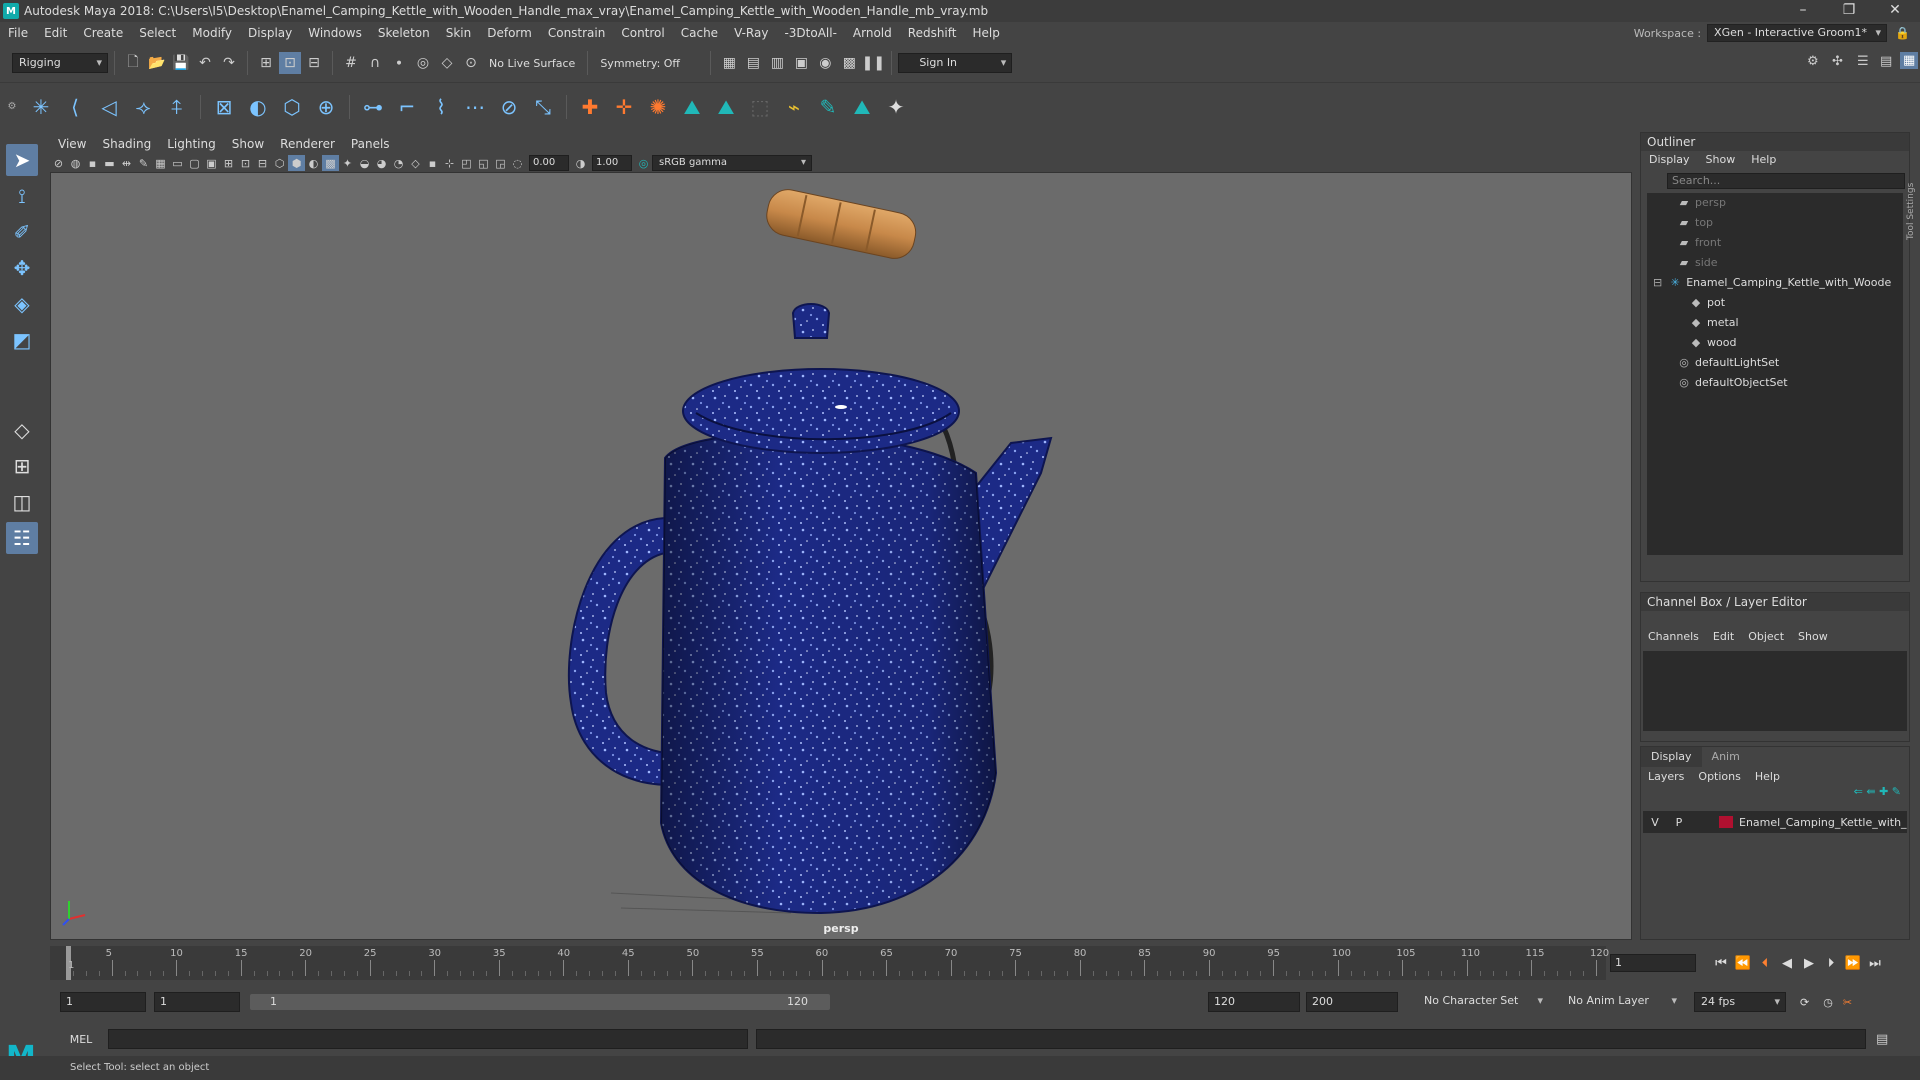 The image size is (1920, 1080). I want to click on lasso-tool-icon: ⟟, so click(22, 196).